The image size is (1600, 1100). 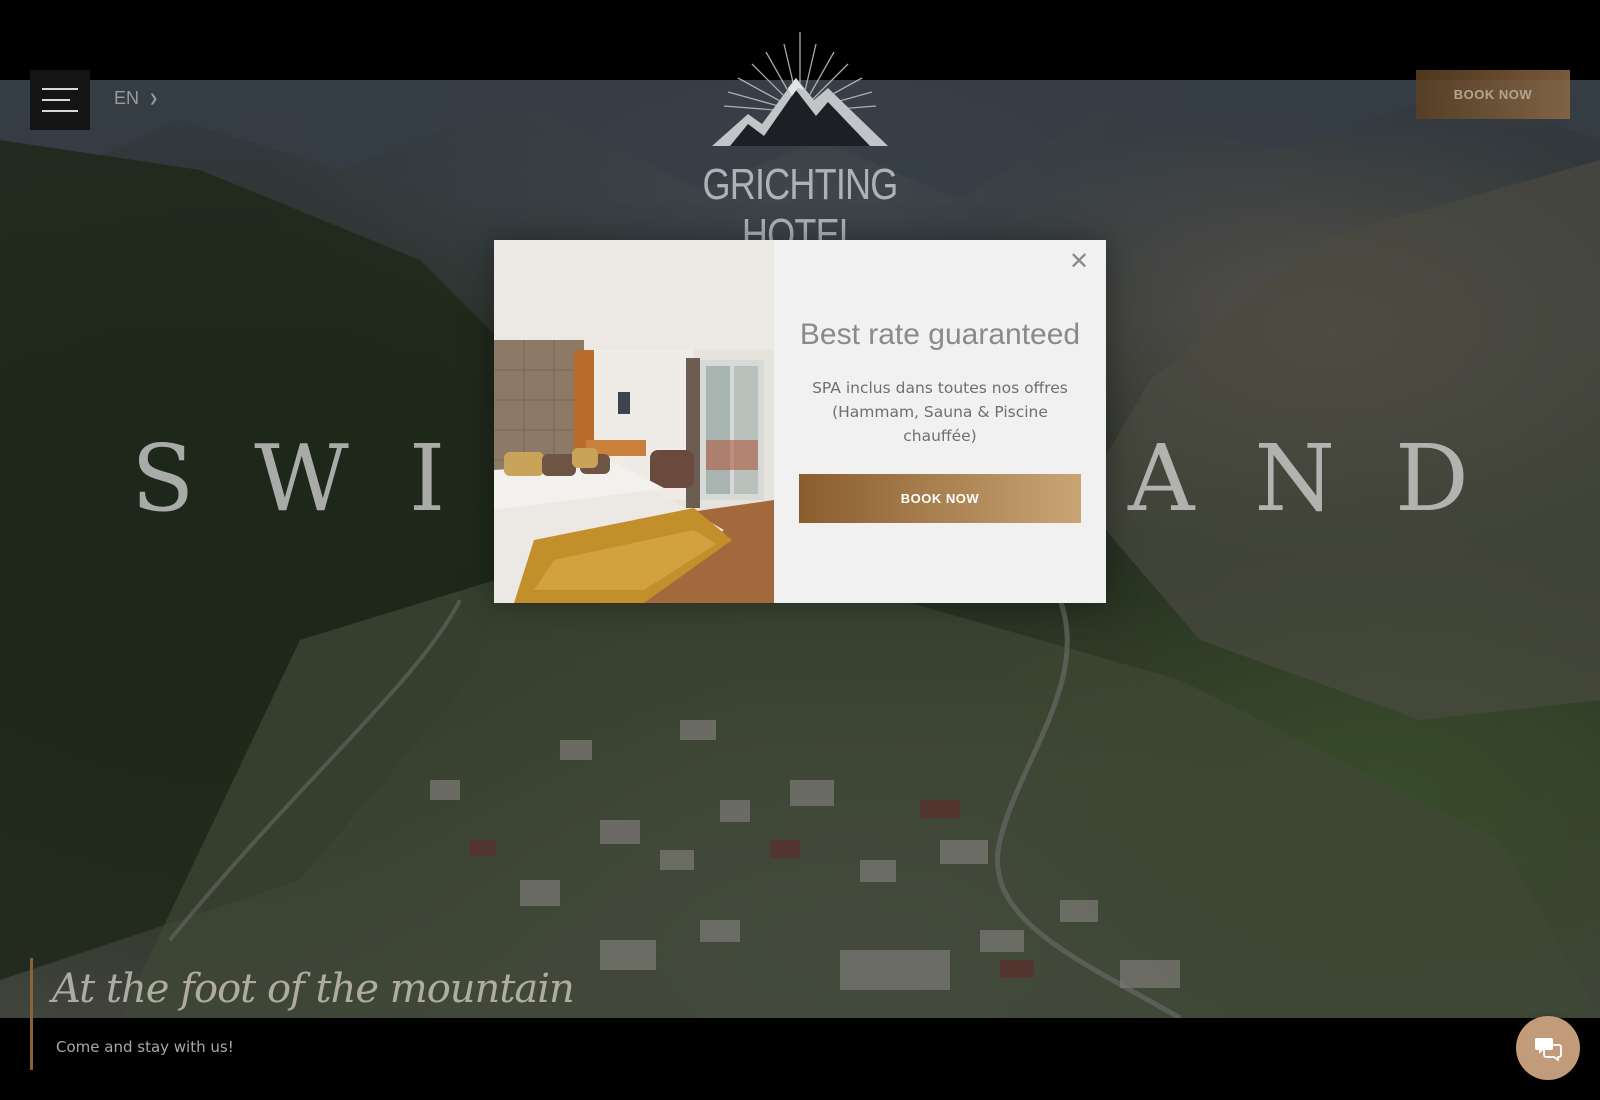 I want to click on close-icon: ✕, so click(x=1079, y=261).